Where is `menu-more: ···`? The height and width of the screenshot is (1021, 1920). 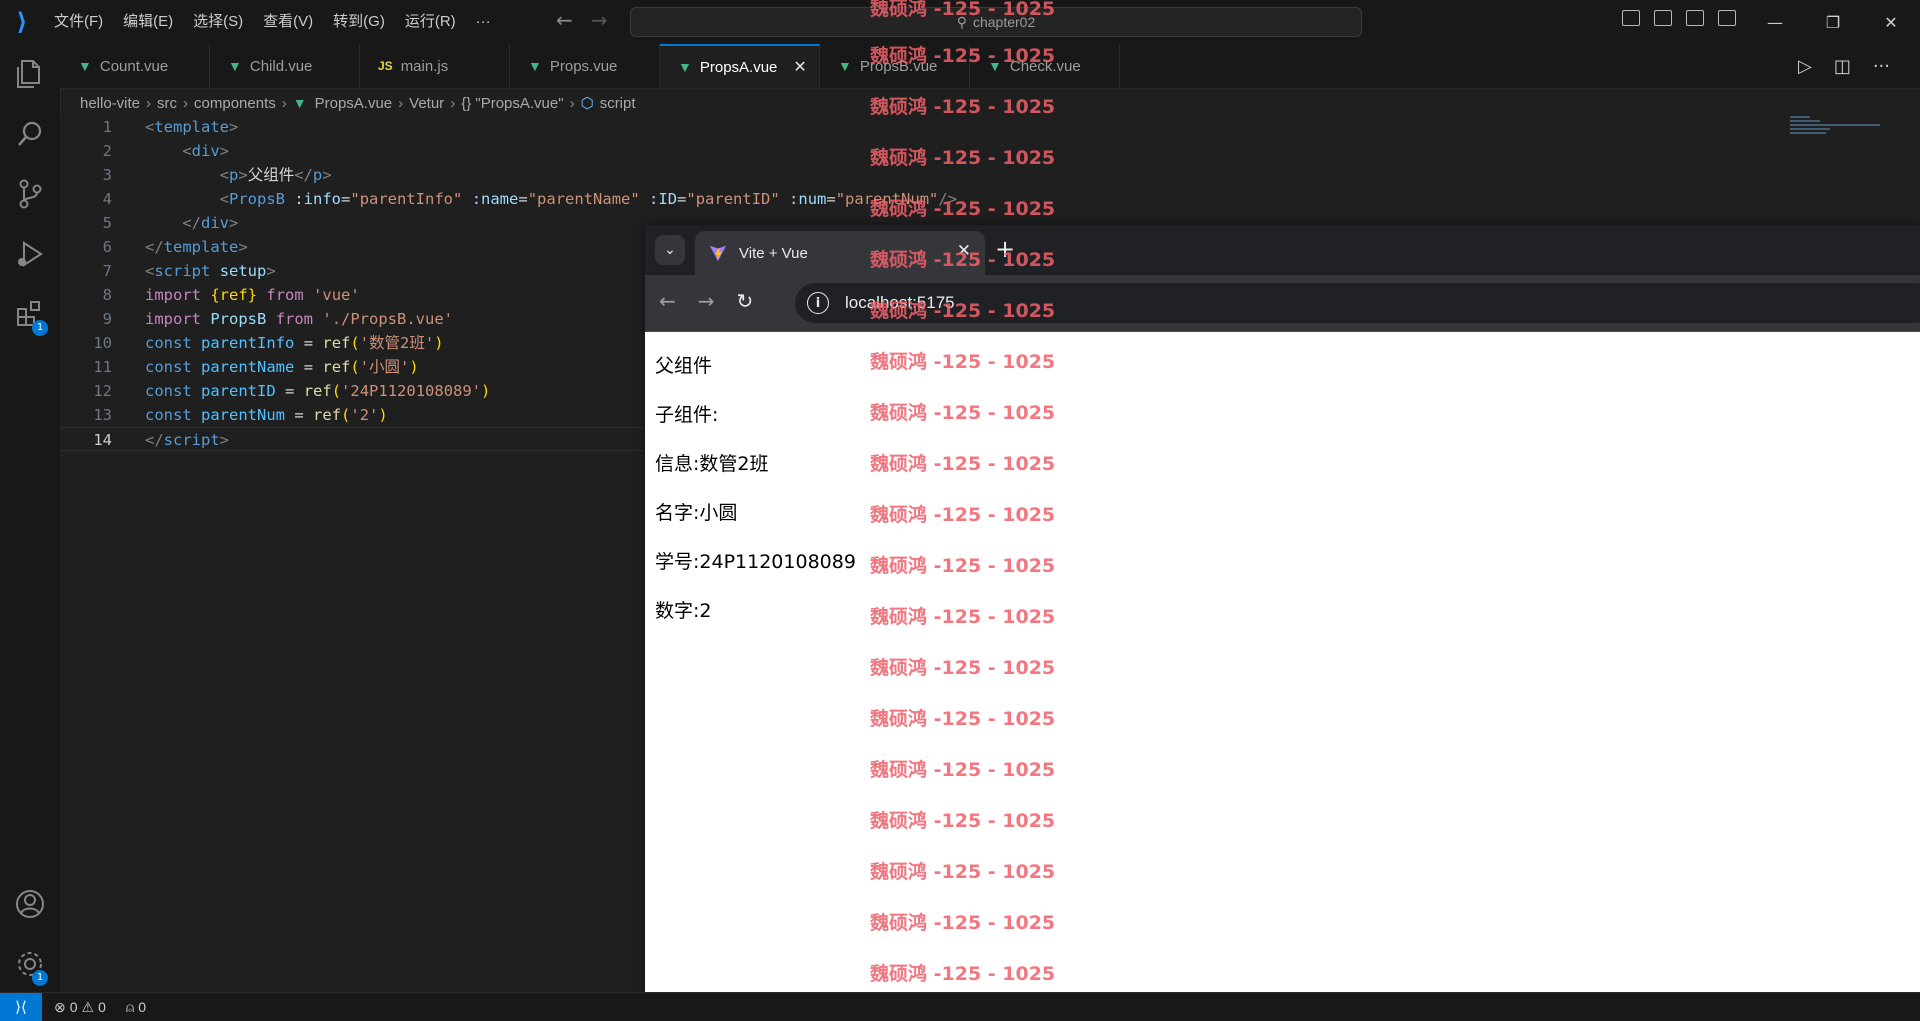
menu-more: ··· is located at coordinates (483, 22).